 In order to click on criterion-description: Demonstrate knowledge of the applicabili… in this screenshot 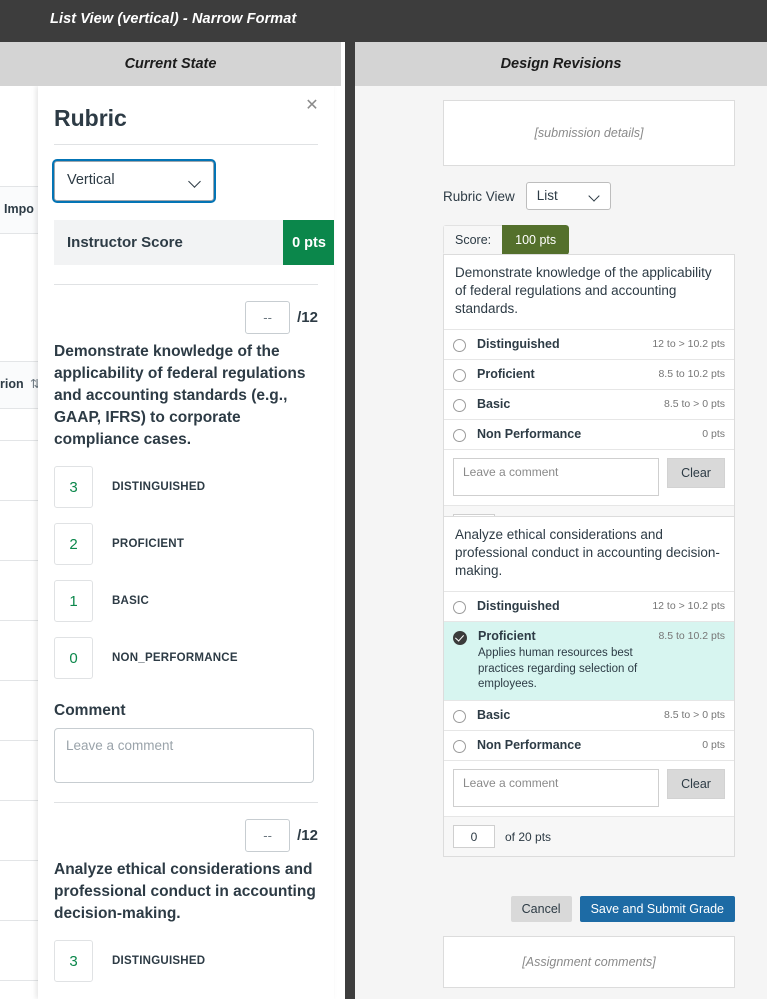, I will do `click(180, 395)`.